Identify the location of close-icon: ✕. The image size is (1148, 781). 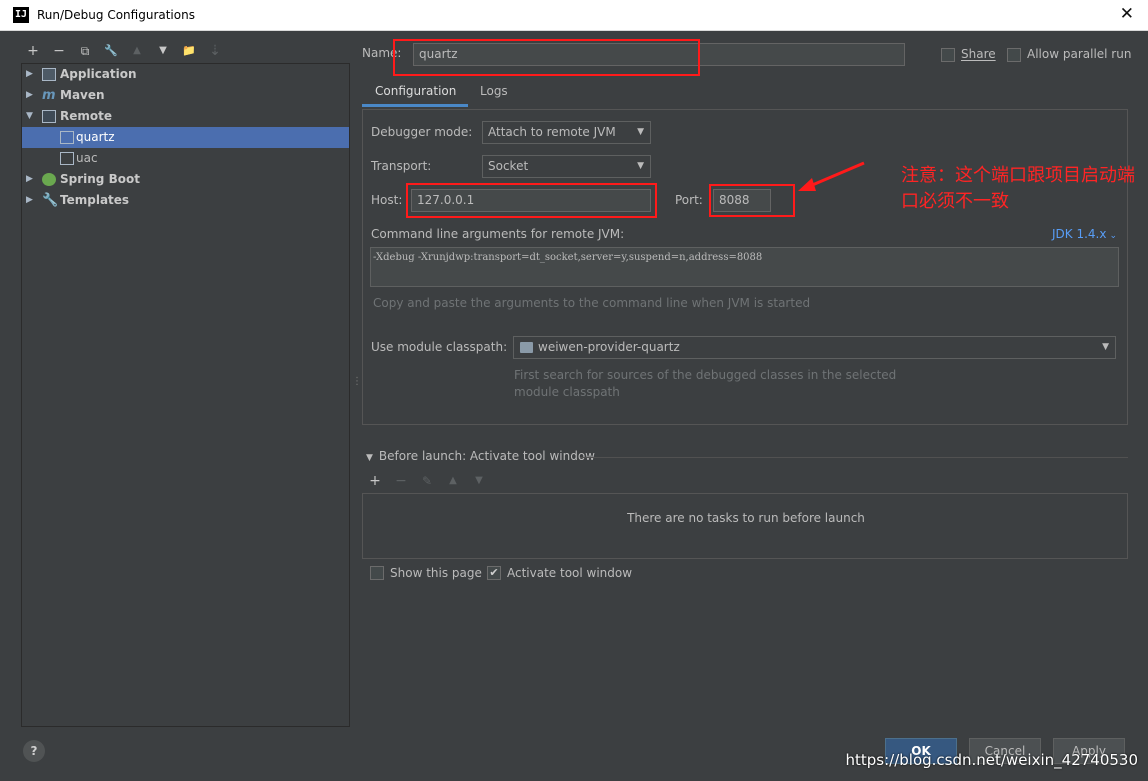
(1127, 14).